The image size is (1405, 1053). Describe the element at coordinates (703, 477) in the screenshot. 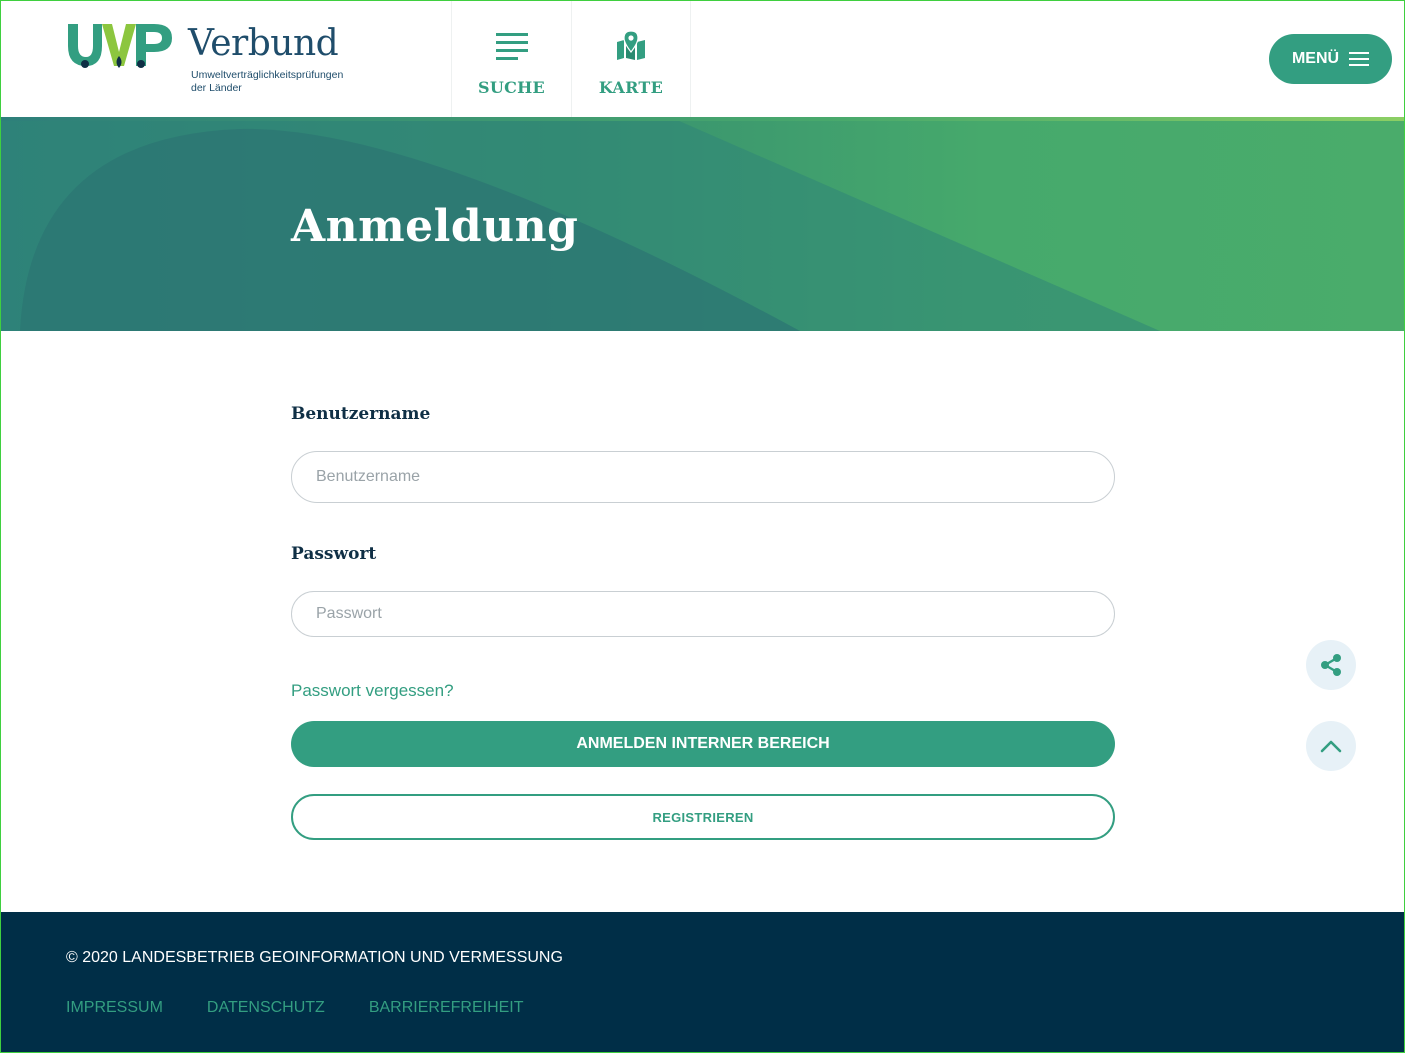

I see `username-input` at that location.